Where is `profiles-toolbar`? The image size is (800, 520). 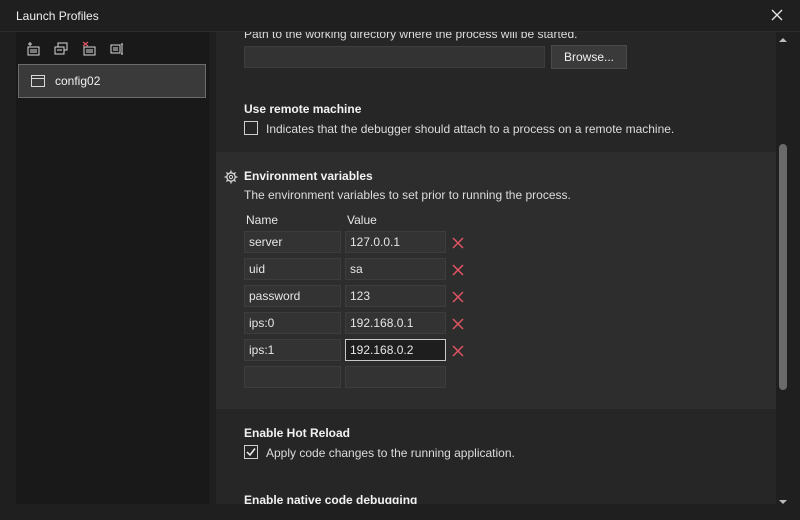 profiles-toolbar is located at coordinates (75, 49).